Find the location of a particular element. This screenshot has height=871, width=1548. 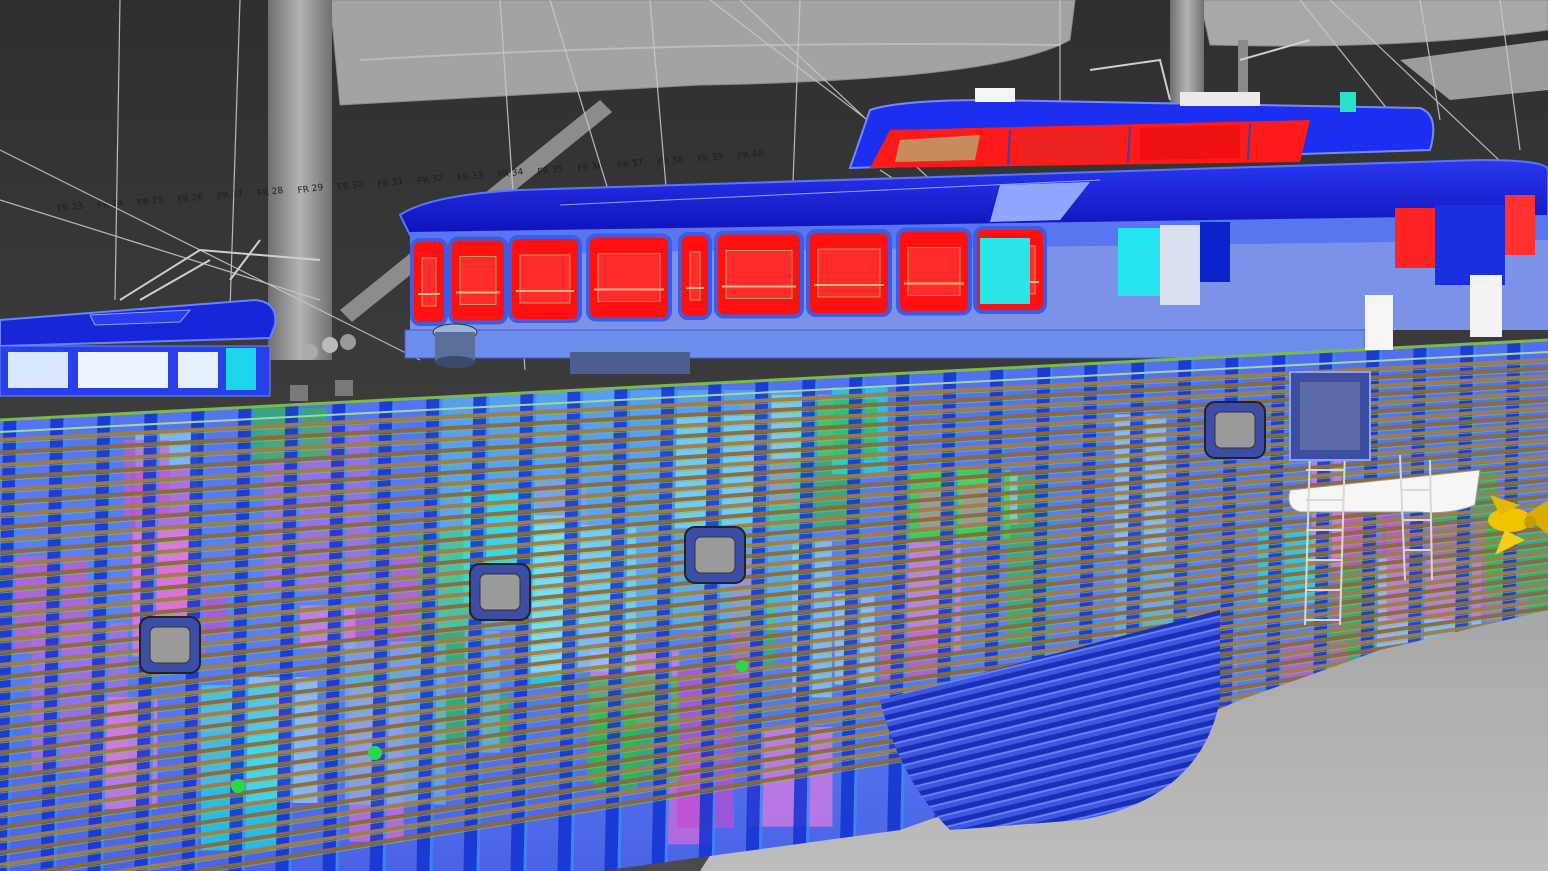

main-mast is located at coordinates (300, 180).